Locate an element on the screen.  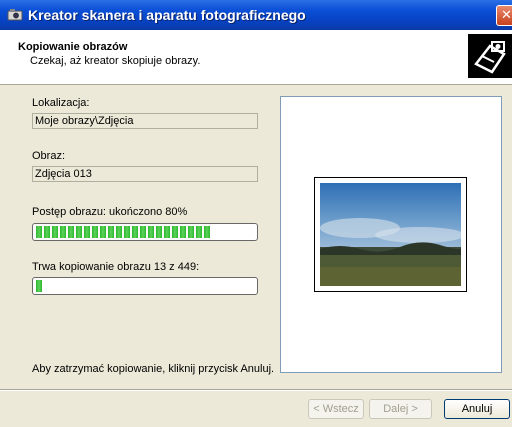
close-button: ✕ is located at coordinates (504, 15).